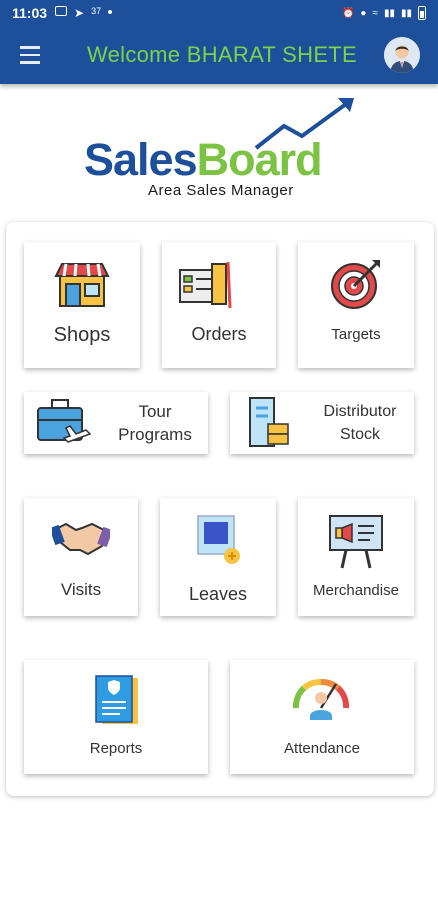 The width and height of the screenshot is (438, 900). What do you see at coordinates (355, 284) in the screenshot?
I see `target-icon` at bounding box center [355, 284].